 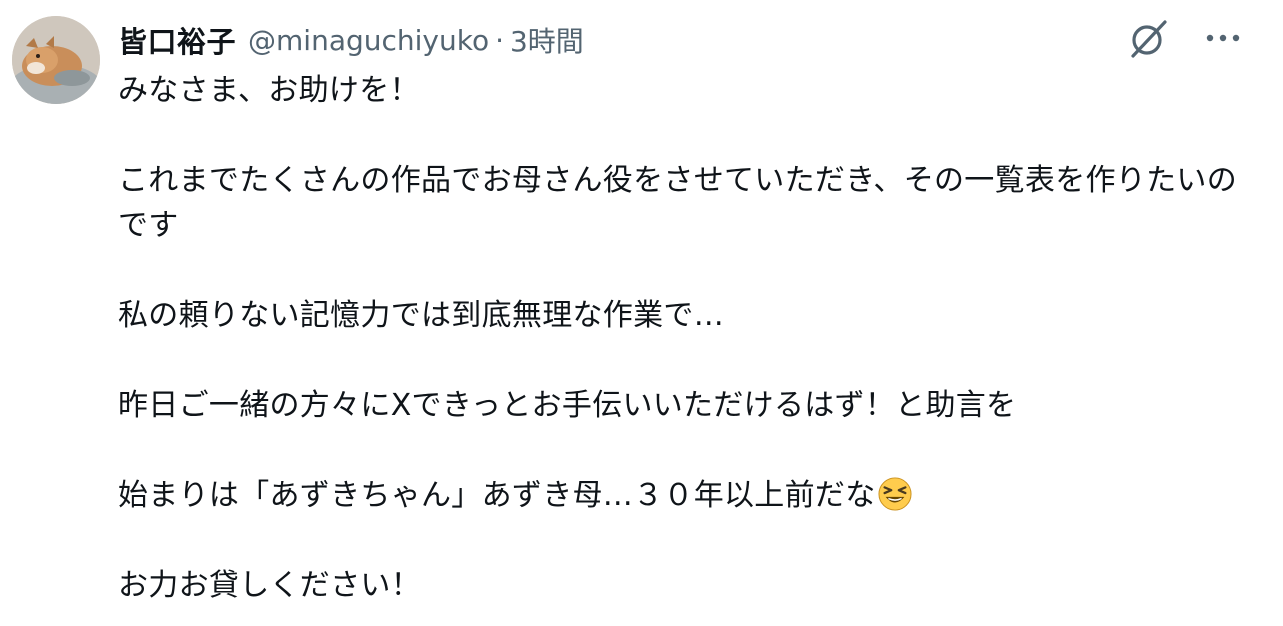 I want to click on tweet-paragraph-with-emoji: 始まりは「あずきちゃん」あずき母…３０年以上前だな, so click(x=683, y=495).